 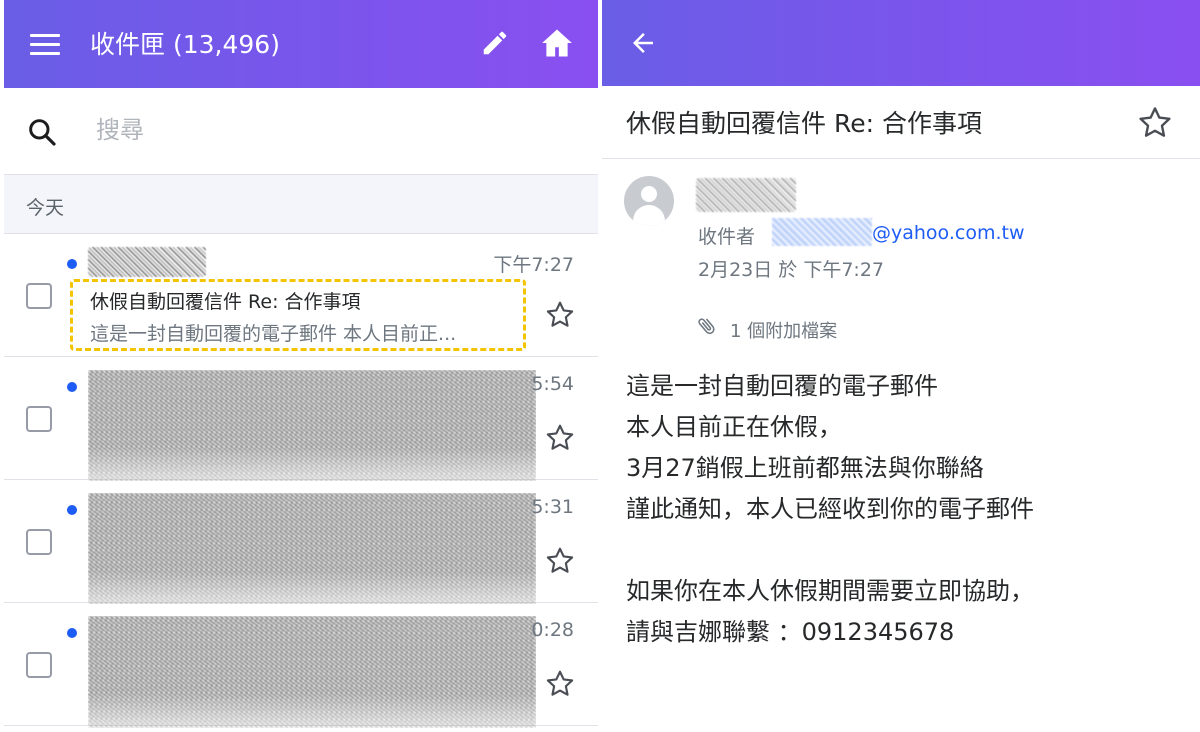 What do you see at coordinates (321, 130) in the screenshot?
I see `search-input` at bounding box center [321, 130].